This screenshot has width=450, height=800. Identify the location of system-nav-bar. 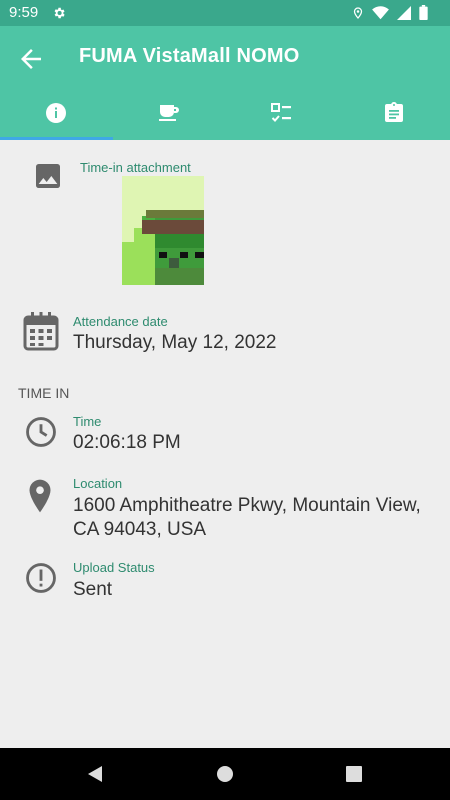
(225, 774).